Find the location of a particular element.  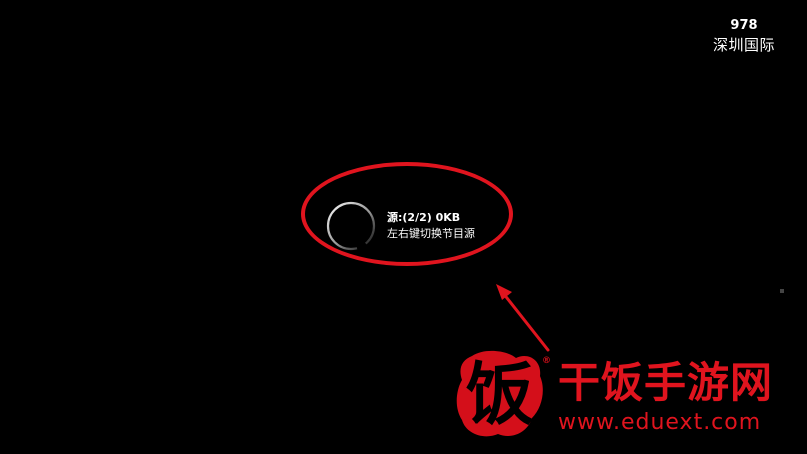

registered-mark: ® is located at coordinates (546, 361).